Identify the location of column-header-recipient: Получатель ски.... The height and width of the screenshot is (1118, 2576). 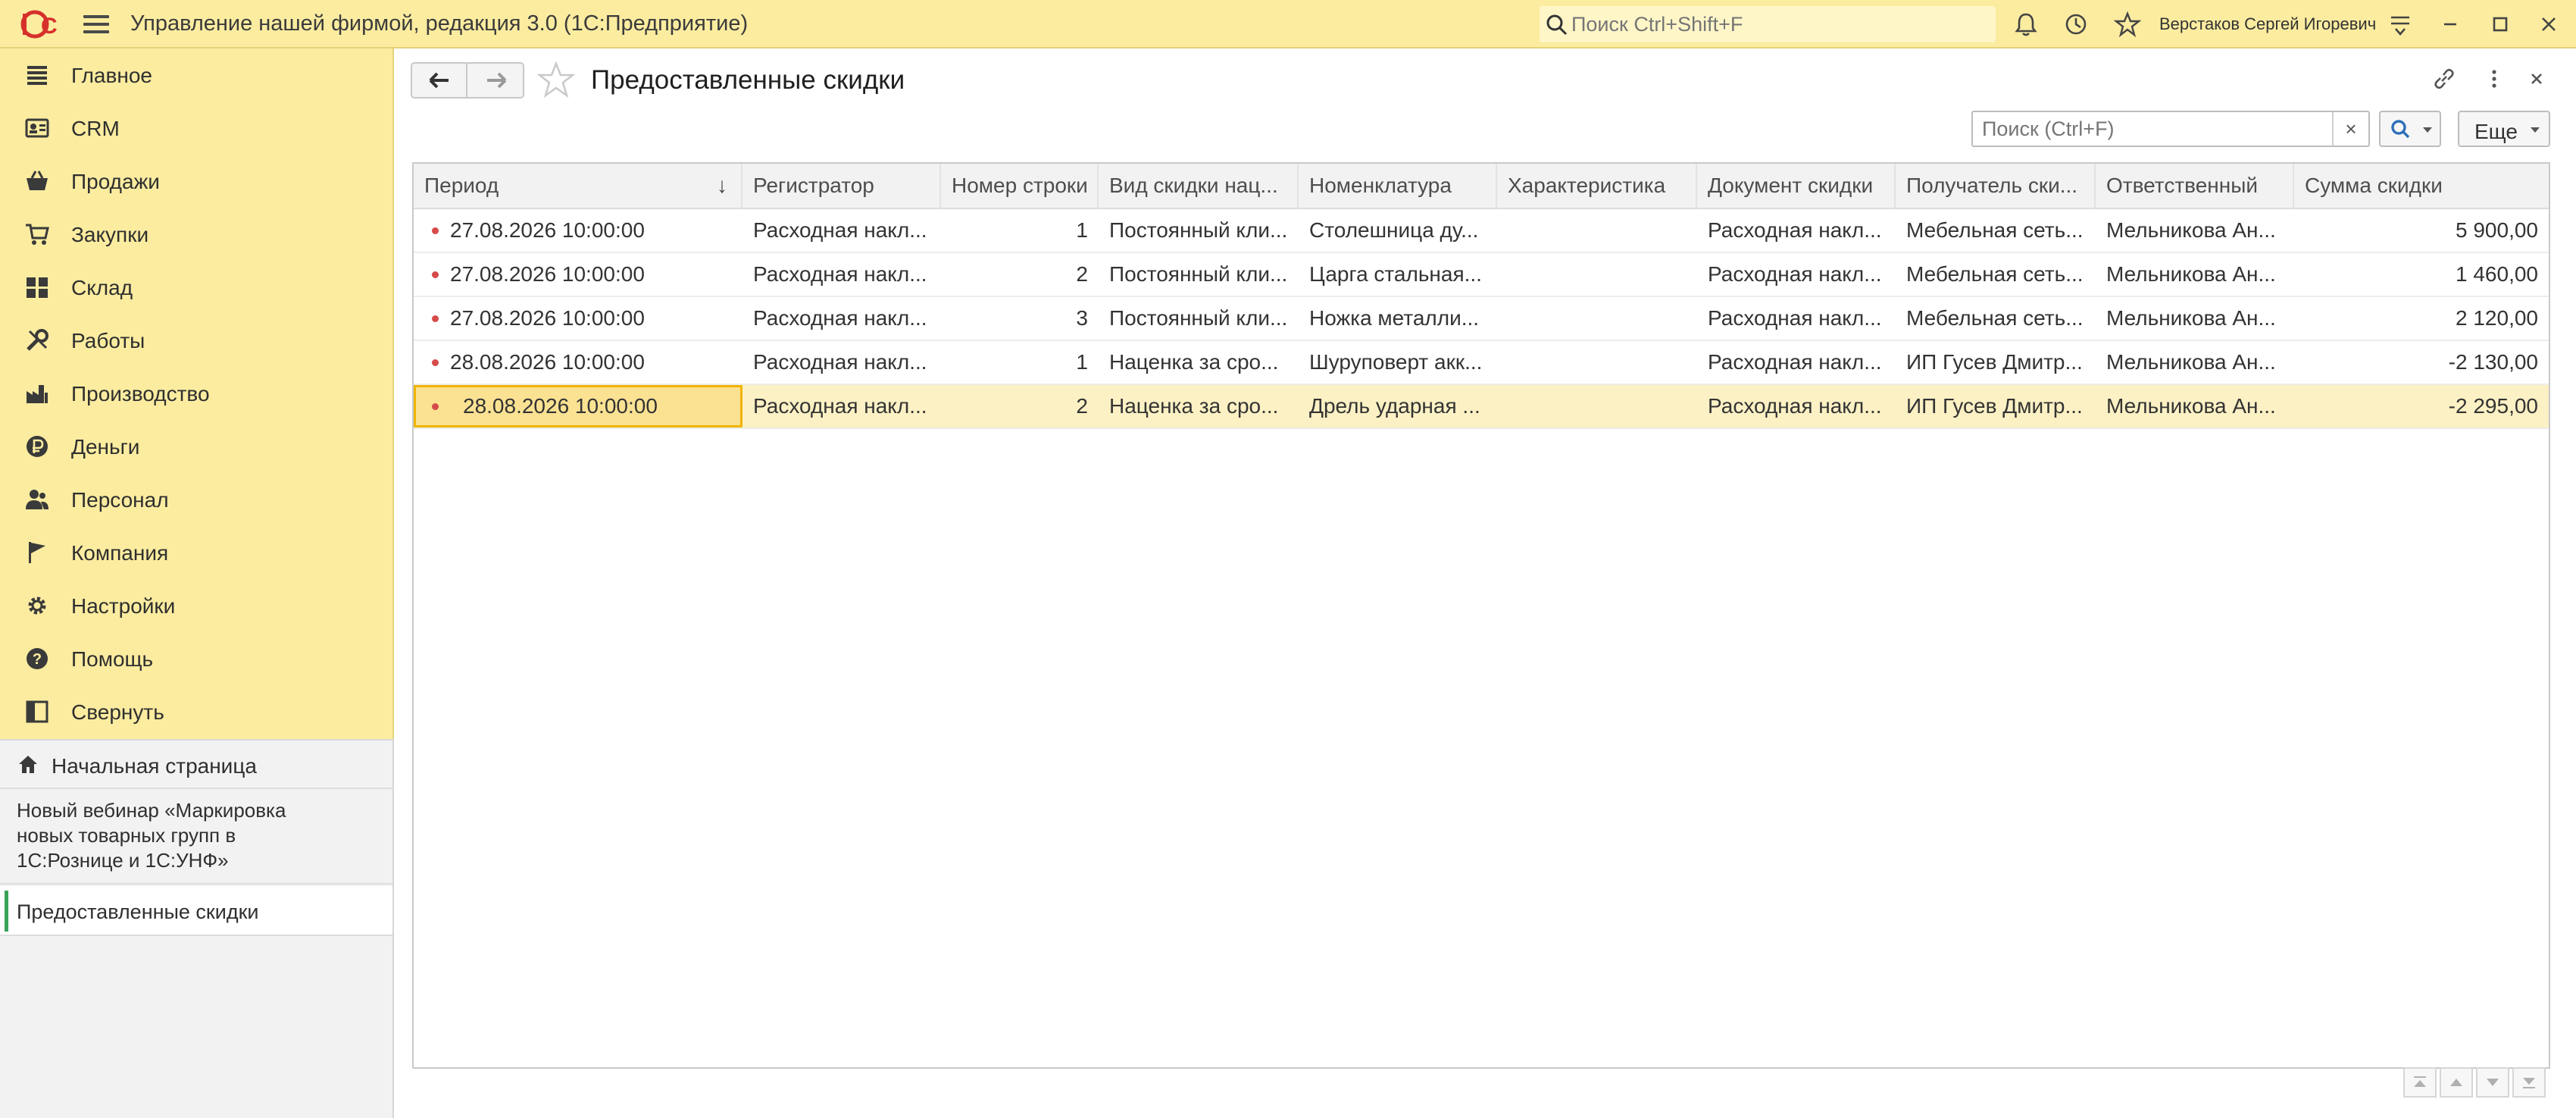
(1996, 186).